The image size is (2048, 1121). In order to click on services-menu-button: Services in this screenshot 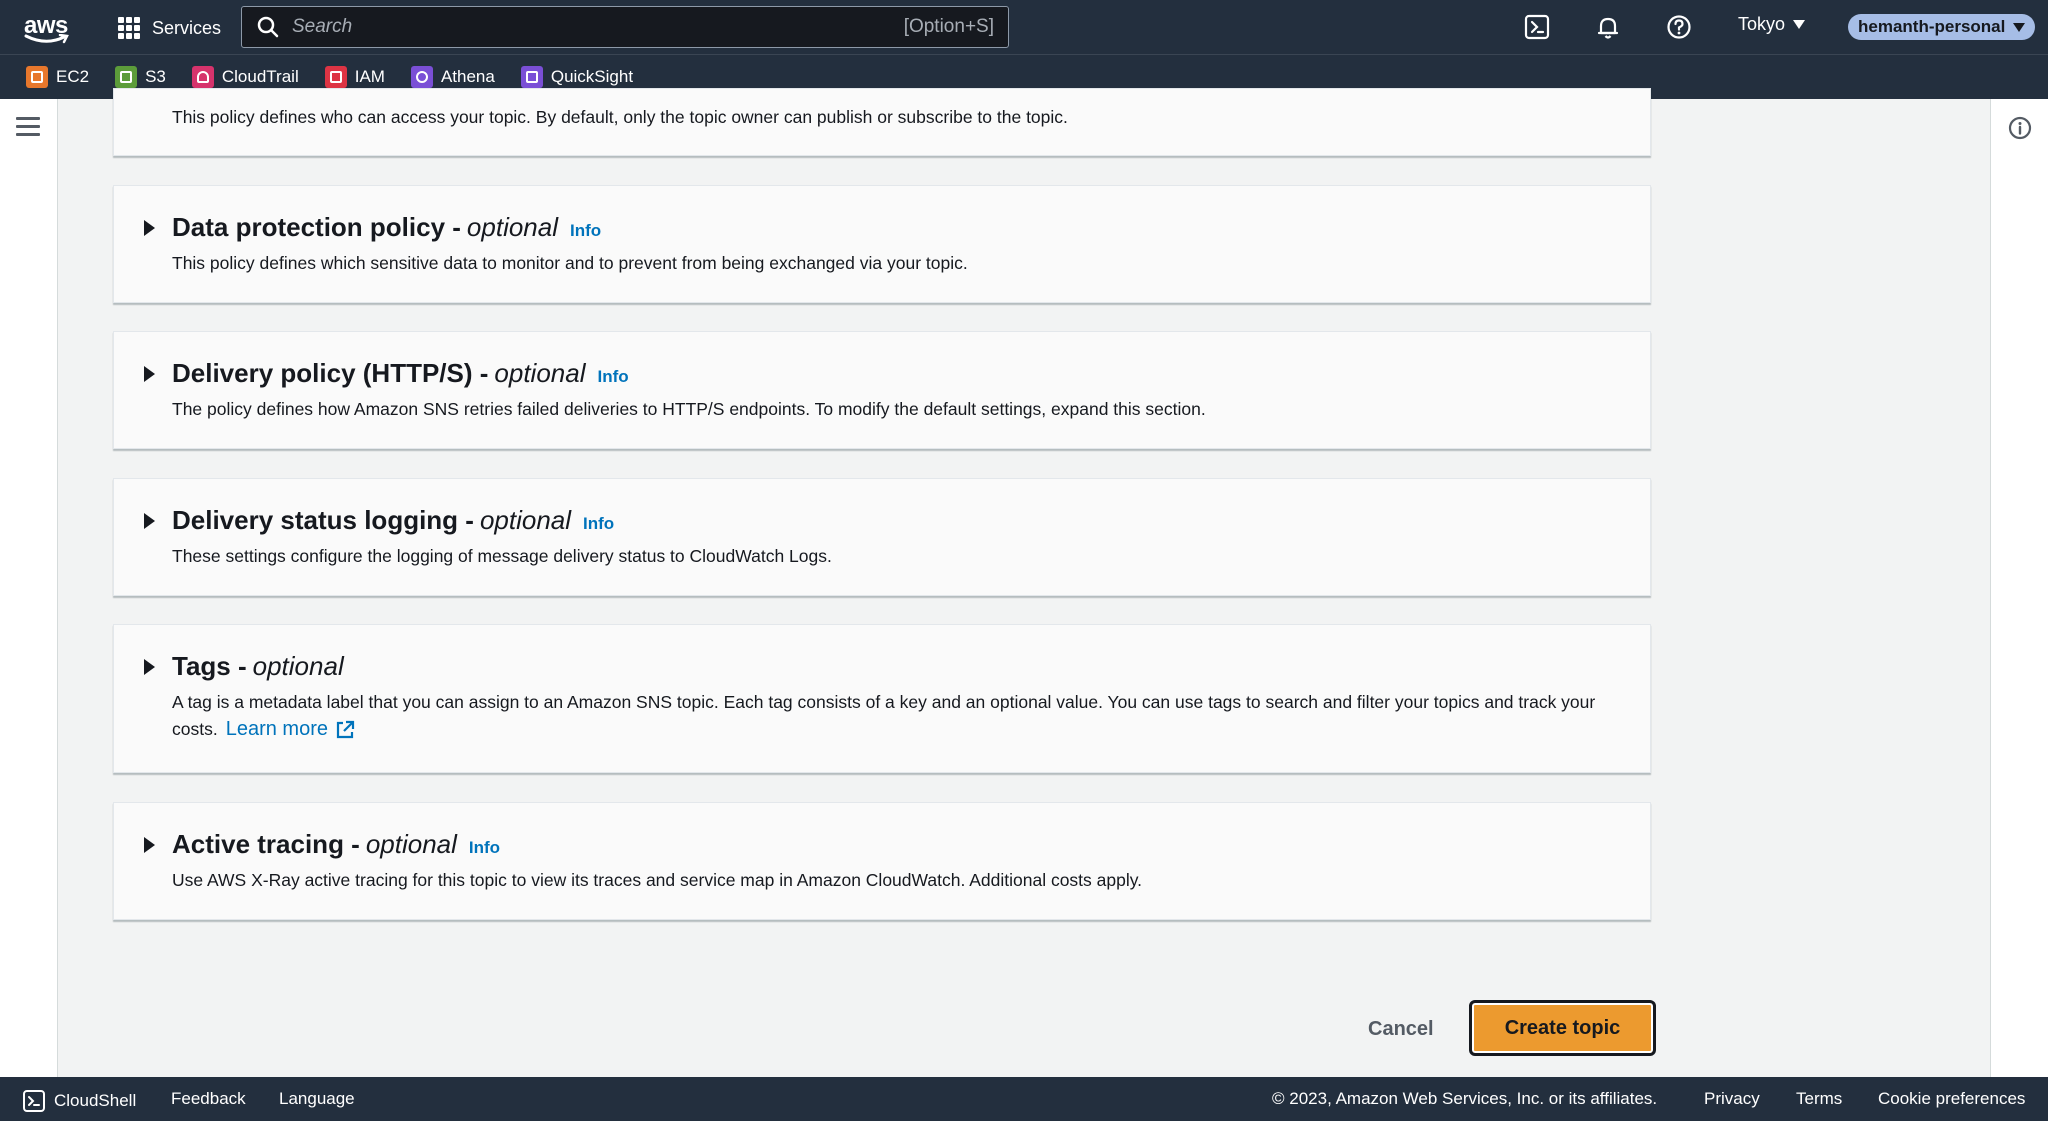, I will do `click(169, 28)`.